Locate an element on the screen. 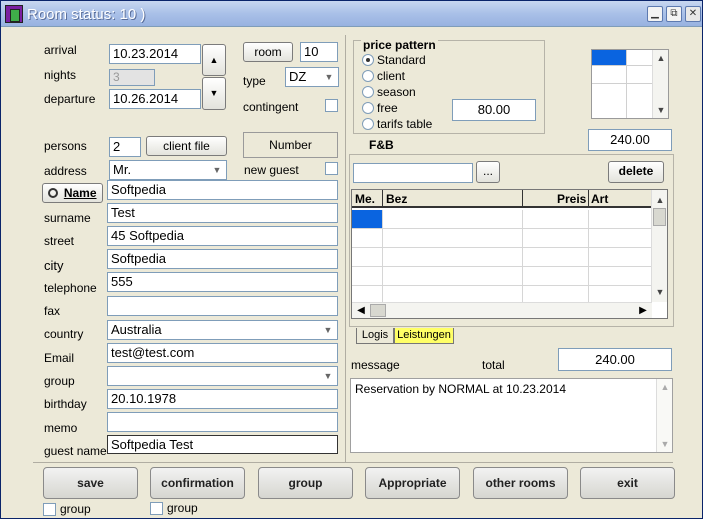  scroll-thumb is located at coordinates (659, 217).